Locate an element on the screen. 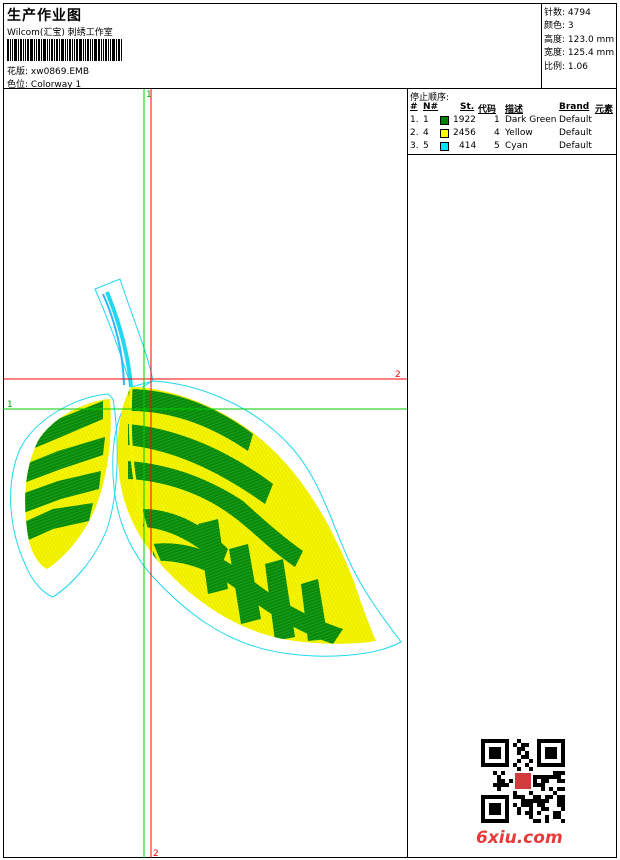 Image resolution: width=620 pixels, height=860 pixels. col-needle: N# is located at coordinates (431, 107).